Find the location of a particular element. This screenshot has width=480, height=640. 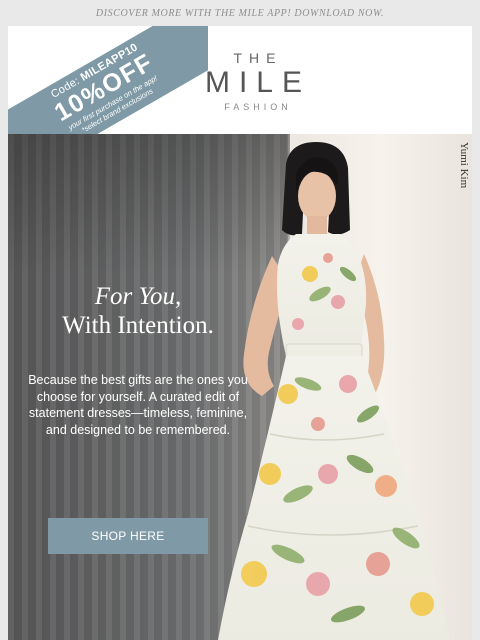

headline-line-2: With Intention. is located at coordinates (138, 325).